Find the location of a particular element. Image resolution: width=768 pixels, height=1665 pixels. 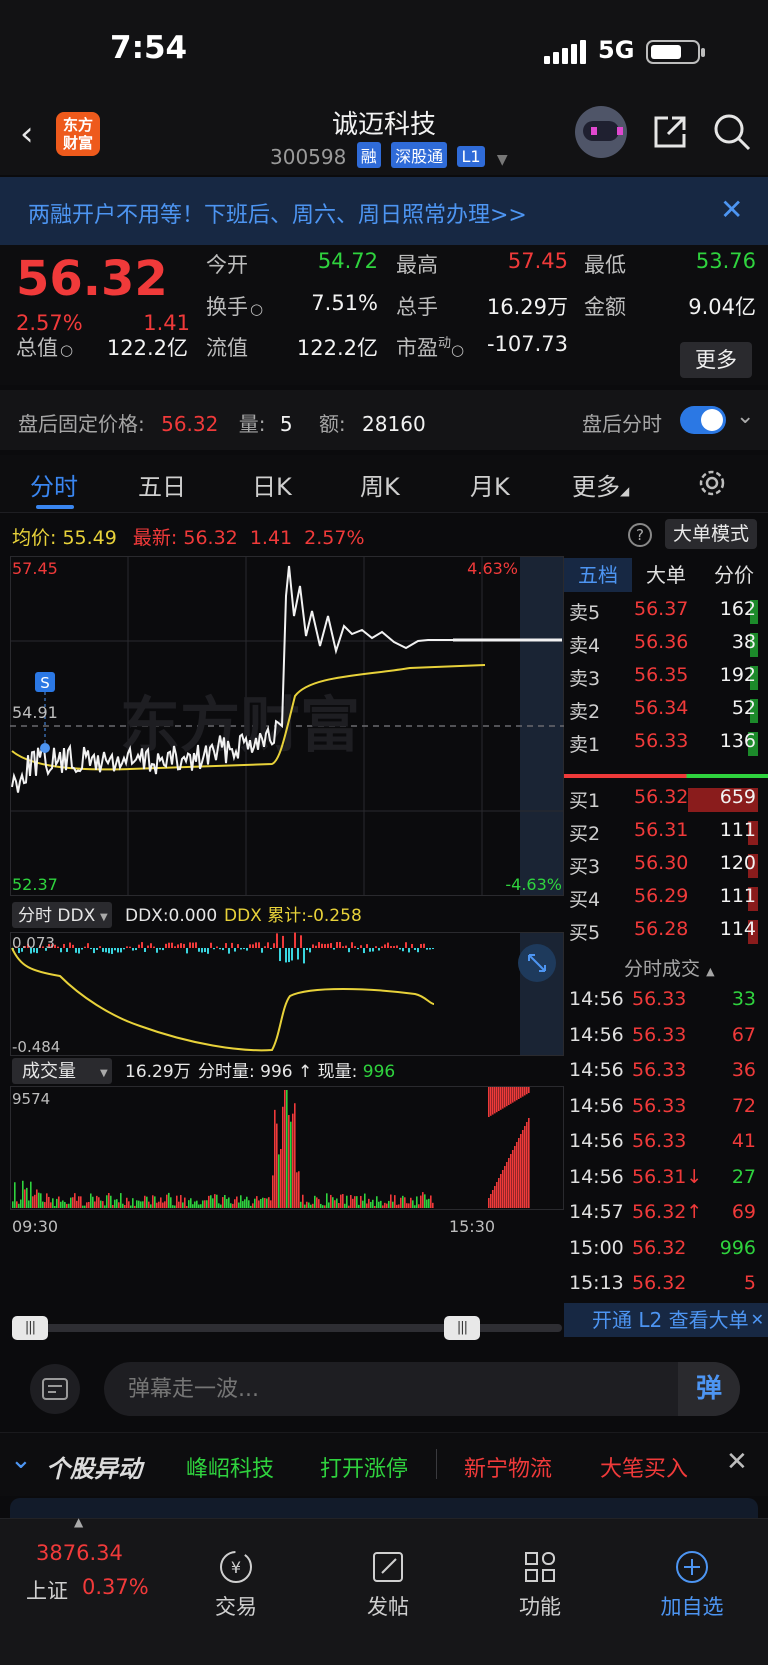

ask-row: 卖5 56.37 162 is located at coordinates (666, 614).